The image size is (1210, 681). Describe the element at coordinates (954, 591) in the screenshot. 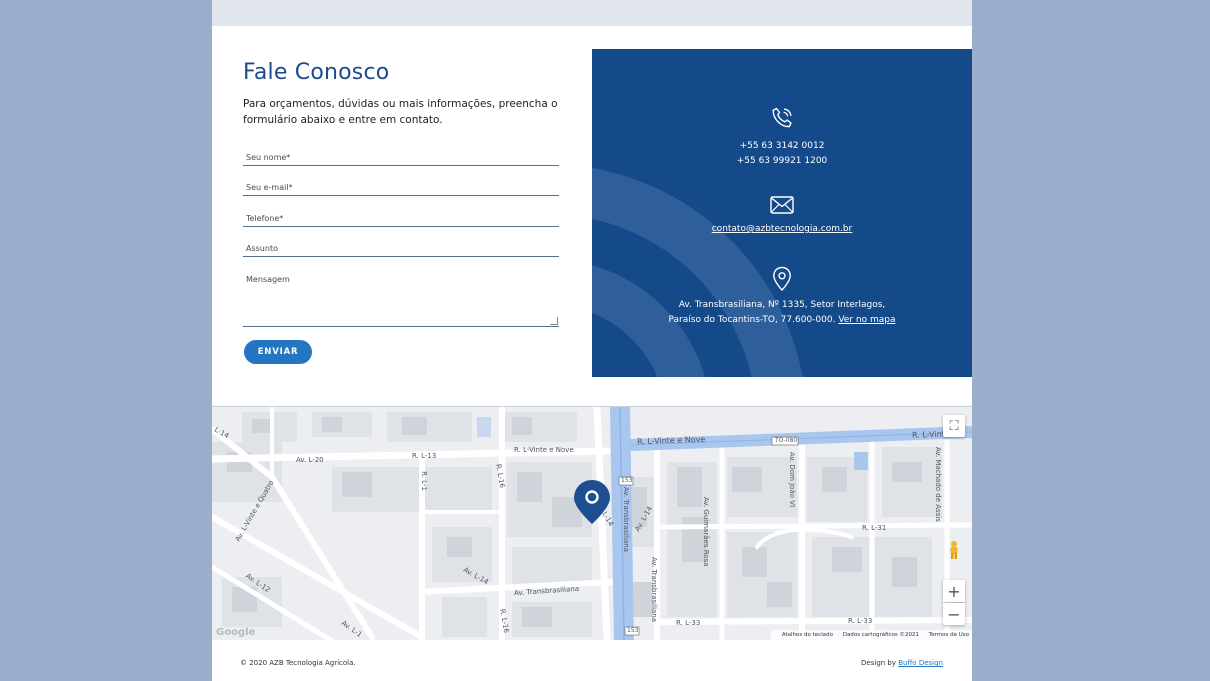

I see `zoom-in-button: +` at that location.